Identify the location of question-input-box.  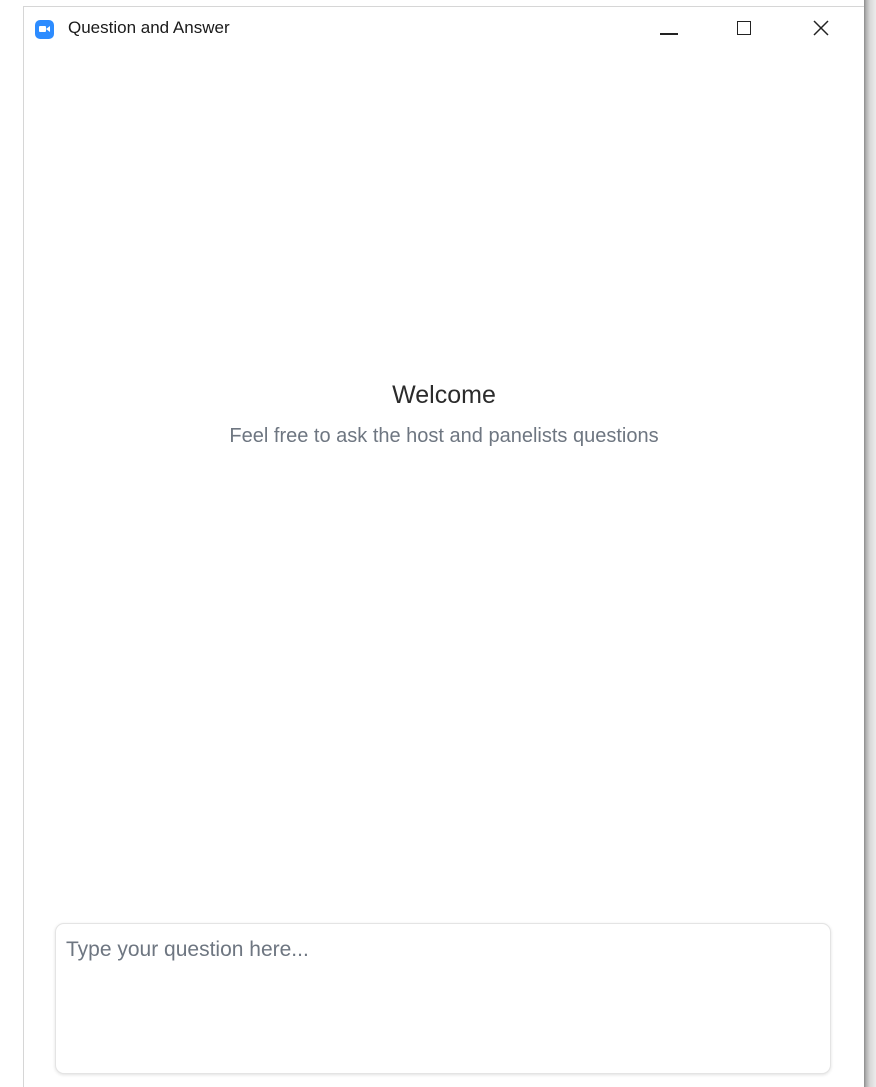
(443, 998).